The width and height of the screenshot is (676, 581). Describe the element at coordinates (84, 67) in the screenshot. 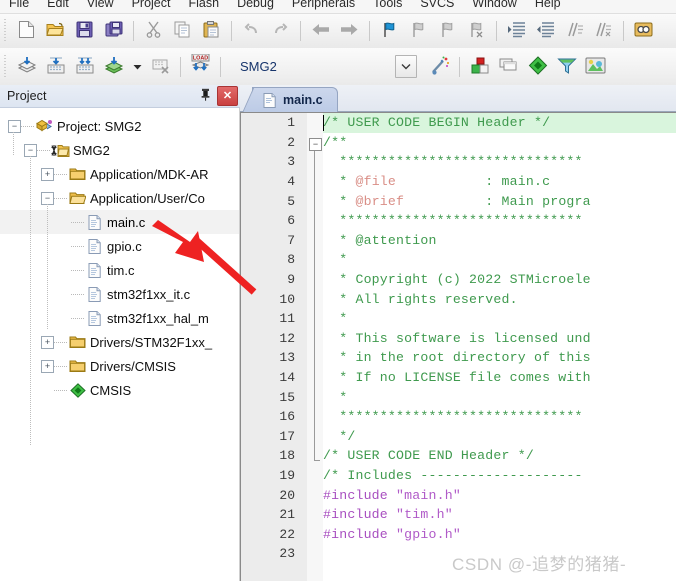

I see `rebuild-button` at that location.